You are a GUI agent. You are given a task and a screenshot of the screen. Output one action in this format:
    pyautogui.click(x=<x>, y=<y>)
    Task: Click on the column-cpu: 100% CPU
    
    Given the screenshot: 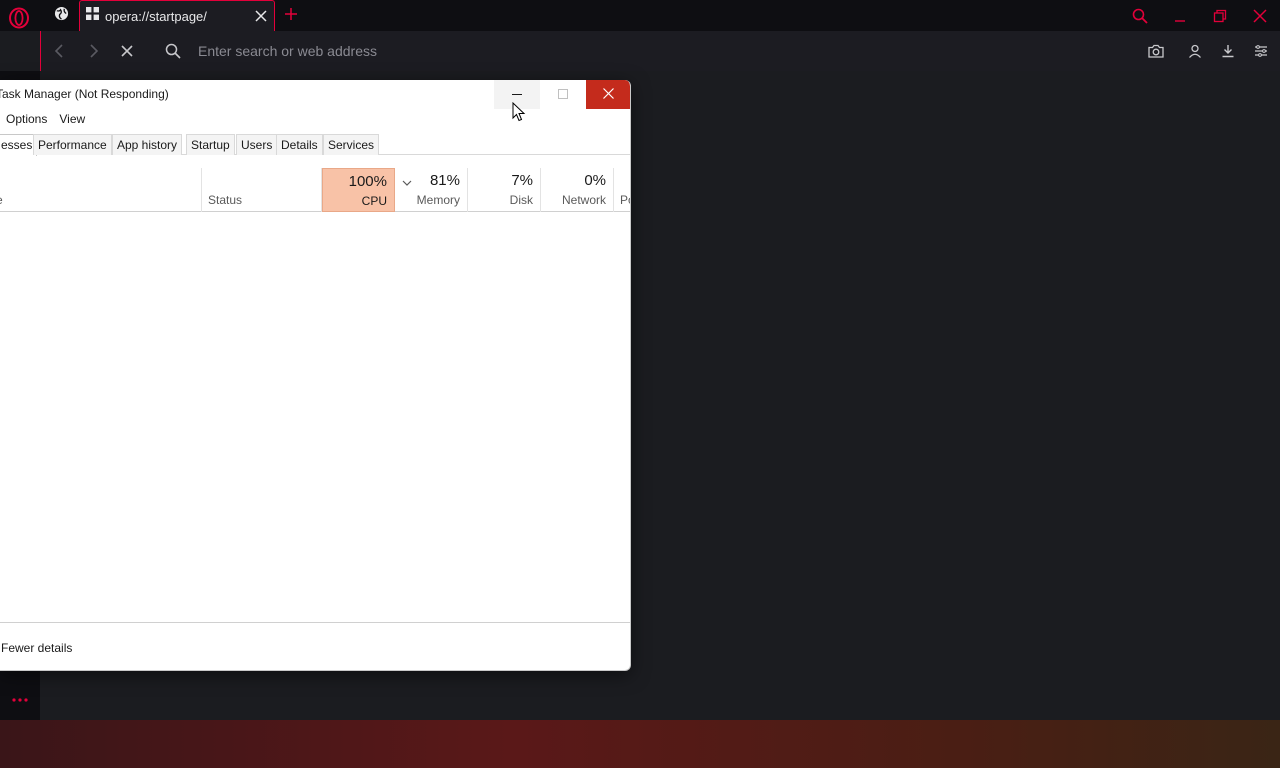 What is the action you would take?
    pyautogui.click(x=358, y=190)
    